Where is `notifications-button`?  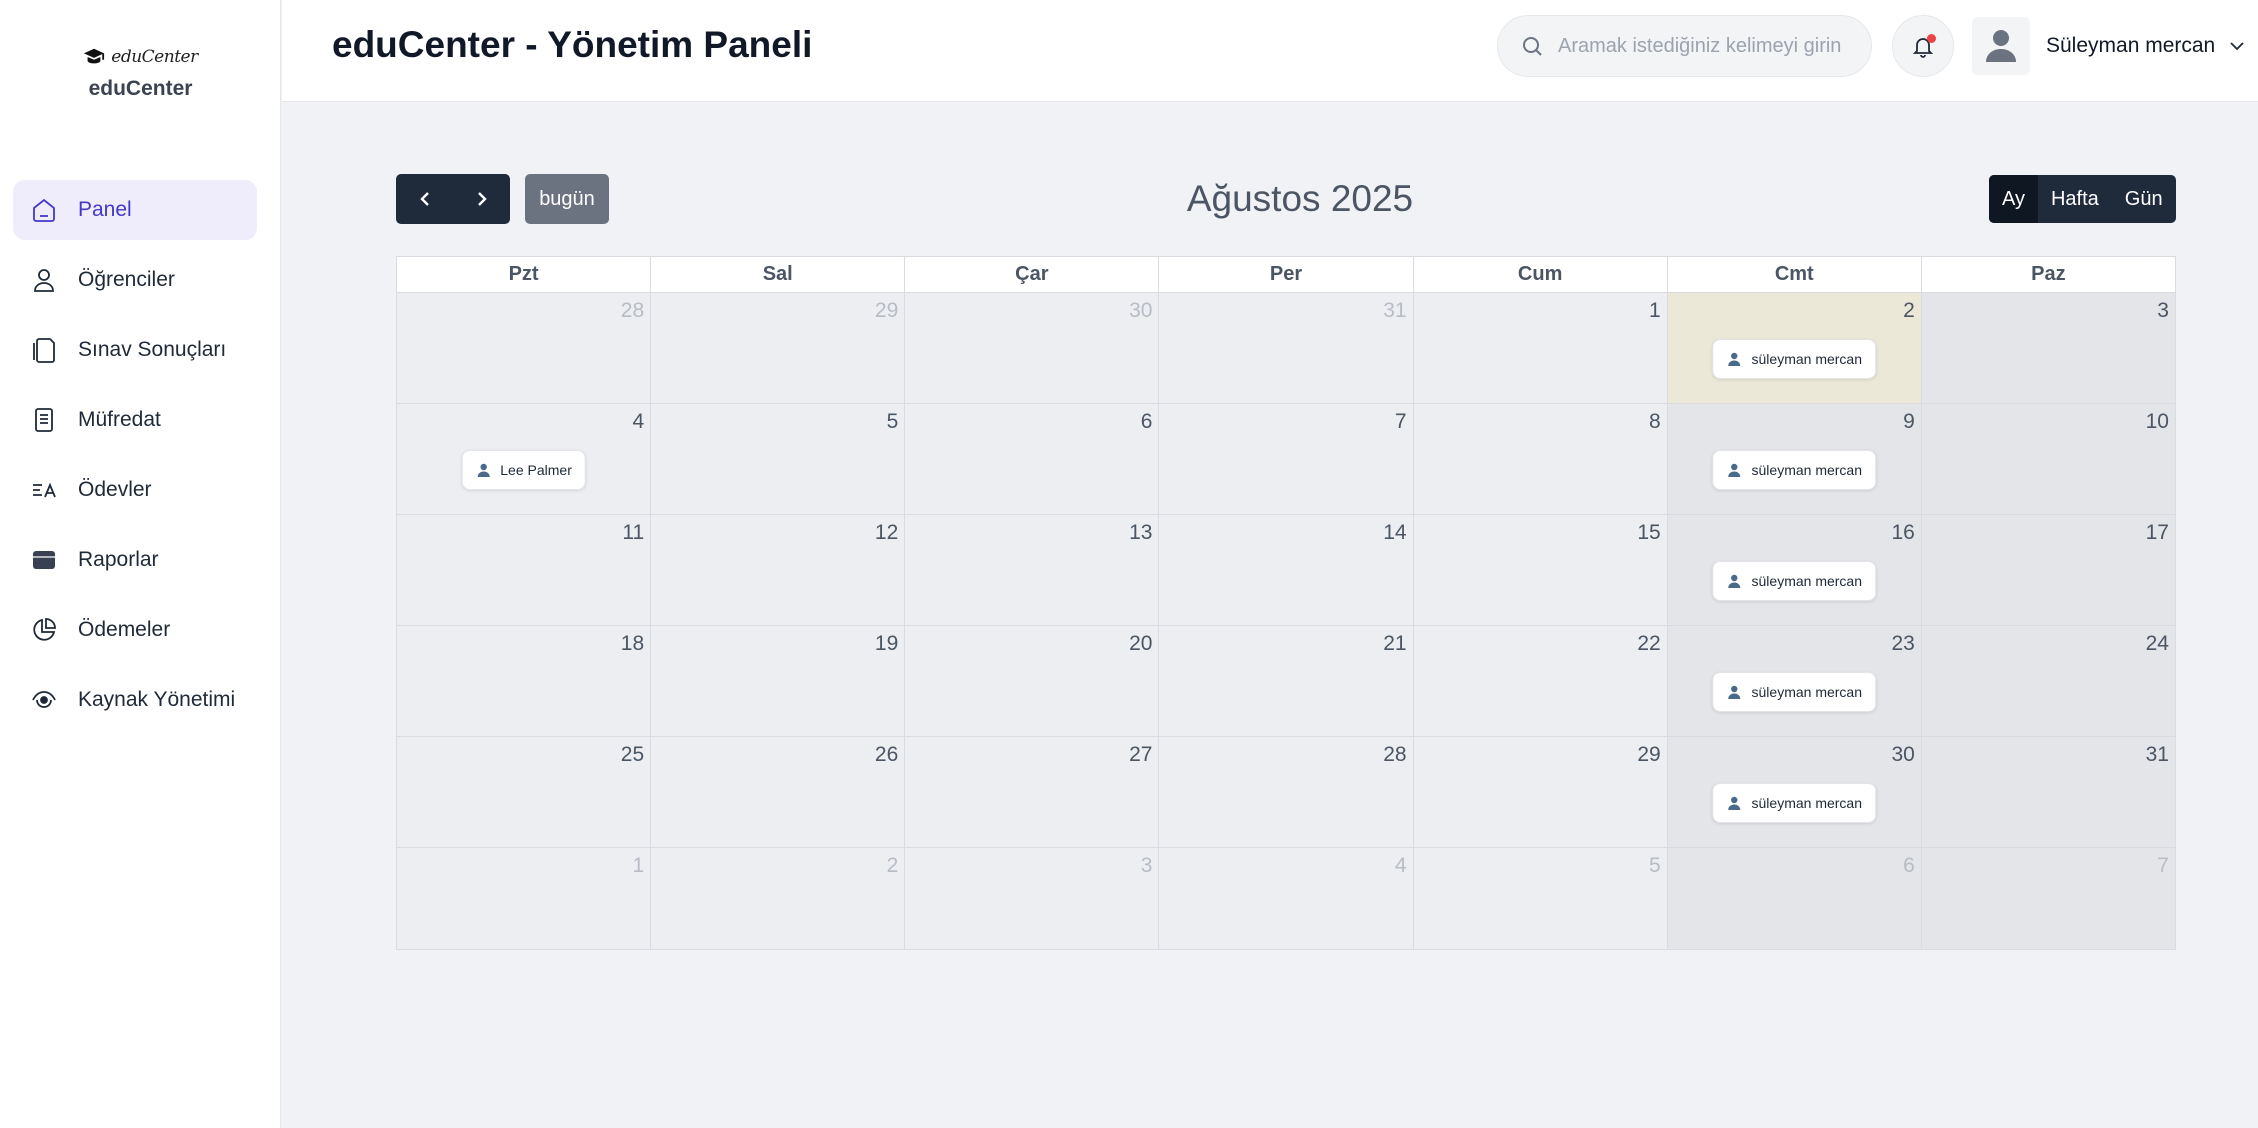 notifications-button is located at coordinates (1923, 46).